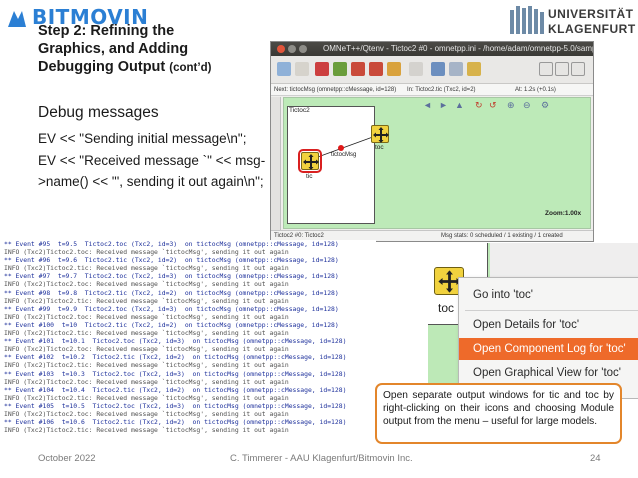 This screenshot has height=478, width=638. What do you see at coordinates (102, 67) in the screenshot?
I see `title-line-3-main: Debugging Output` at bounding box center [102, 67].